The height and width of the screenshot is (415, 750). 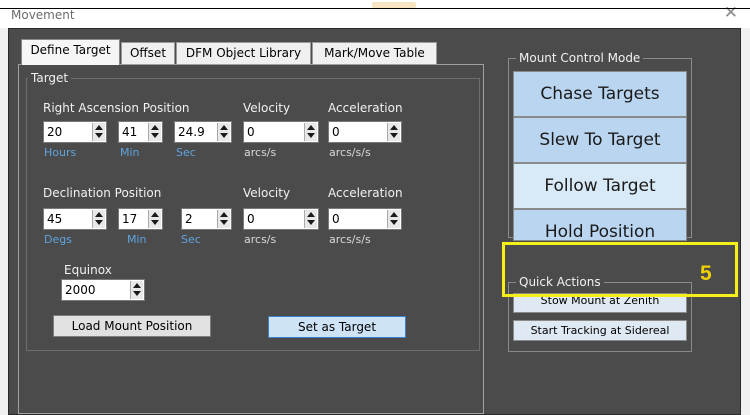 I want to click on dec-velocity-value: 0, so click(x=251, y=219).